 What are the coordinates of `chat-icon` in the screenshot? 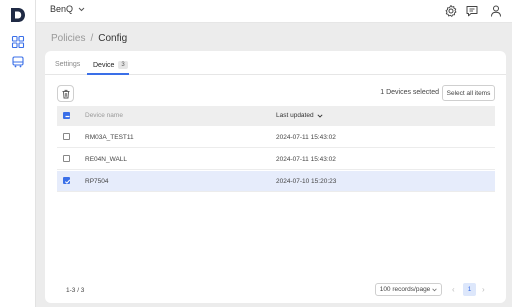 It's located at (472, 11).